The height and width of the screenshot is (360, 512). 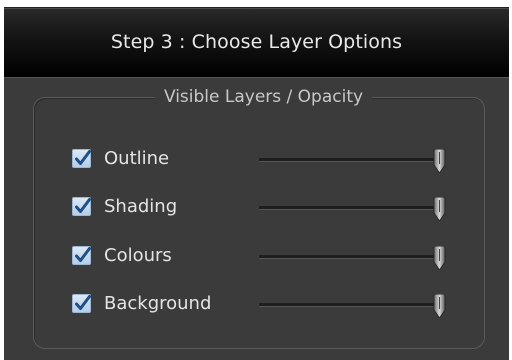 I want to click on checkbox-colours, so click(x=81, y=255).